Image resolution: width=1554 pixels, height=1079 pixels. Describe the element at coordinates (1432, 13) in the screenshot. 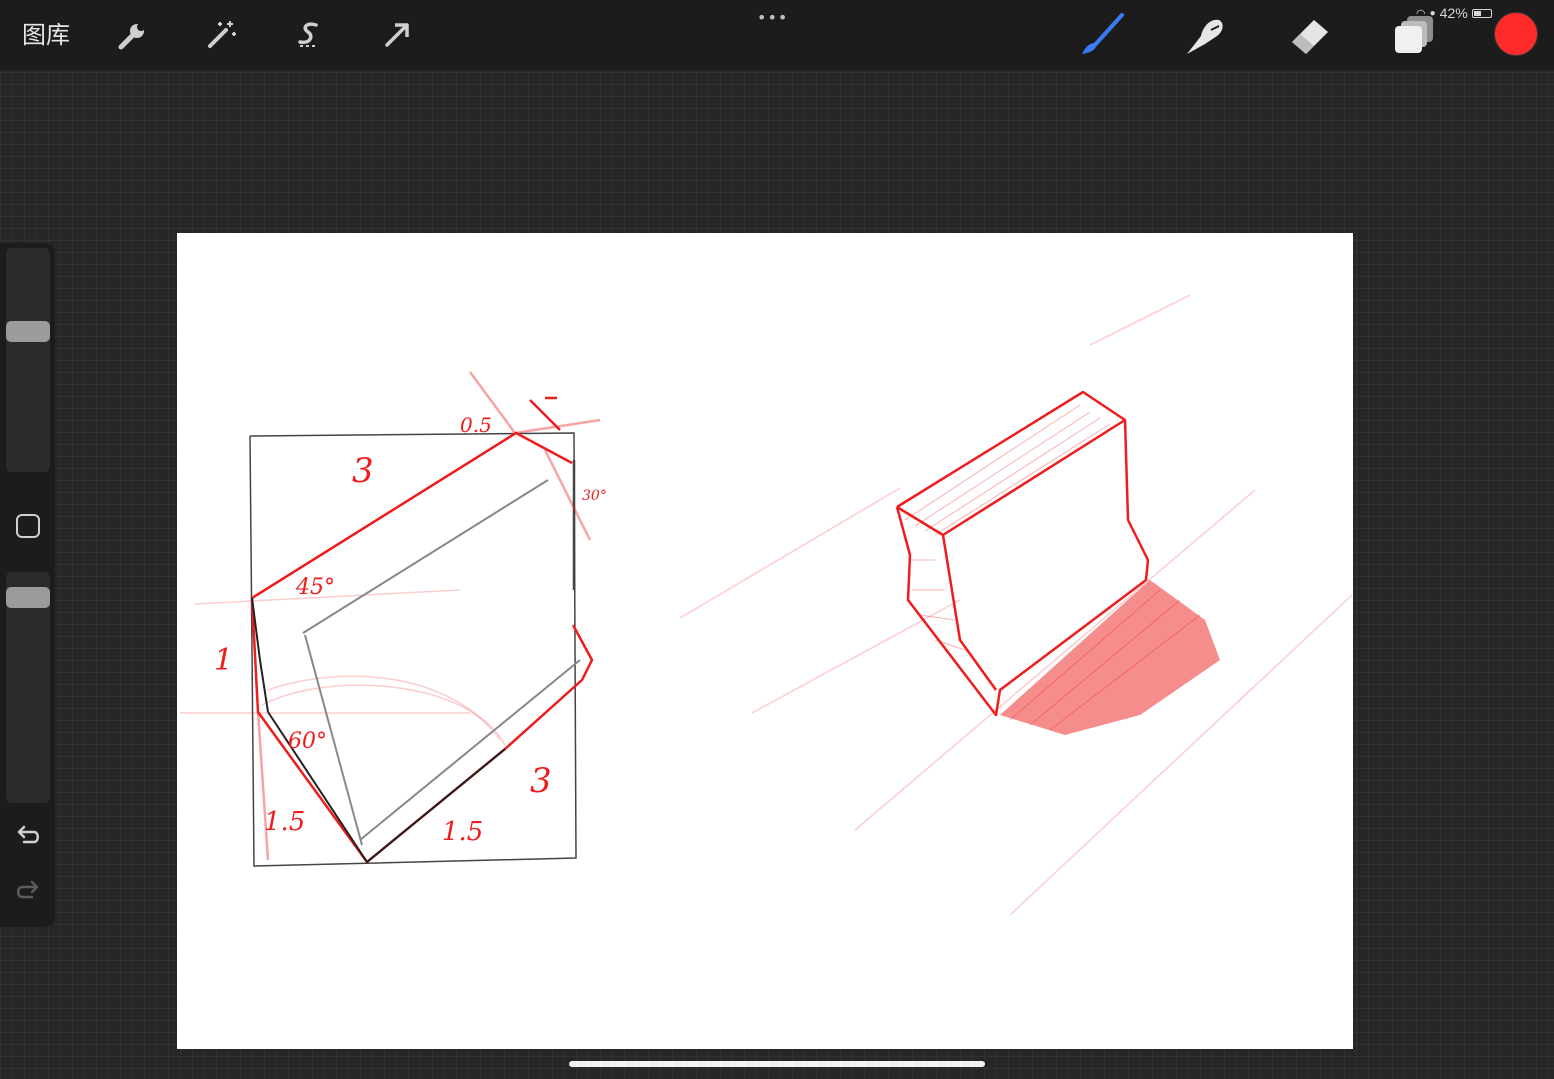

I see `person-icon: ●` at that location.